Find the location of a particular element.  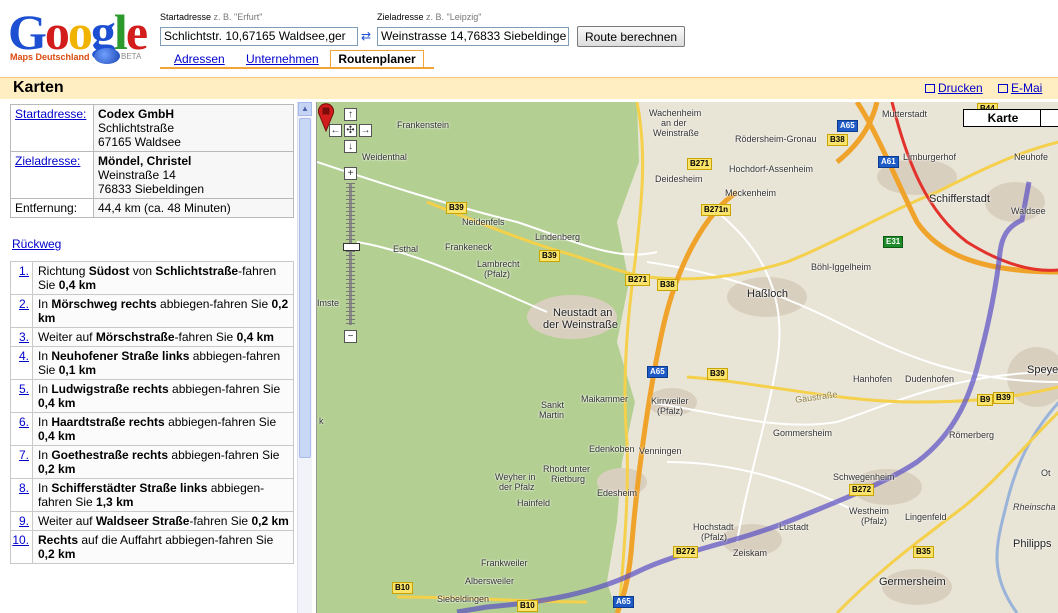

return-route-link: Rückweg is located at coordinates (36, 244).